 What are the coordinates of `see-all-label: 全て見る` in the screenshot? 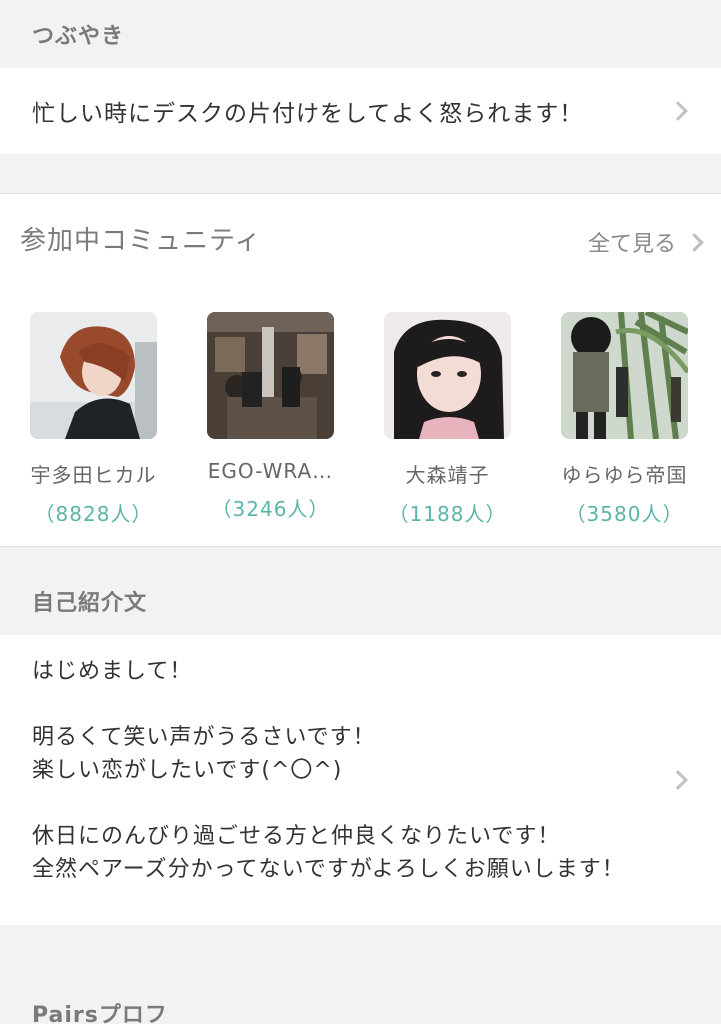 It's located at (631, 244).